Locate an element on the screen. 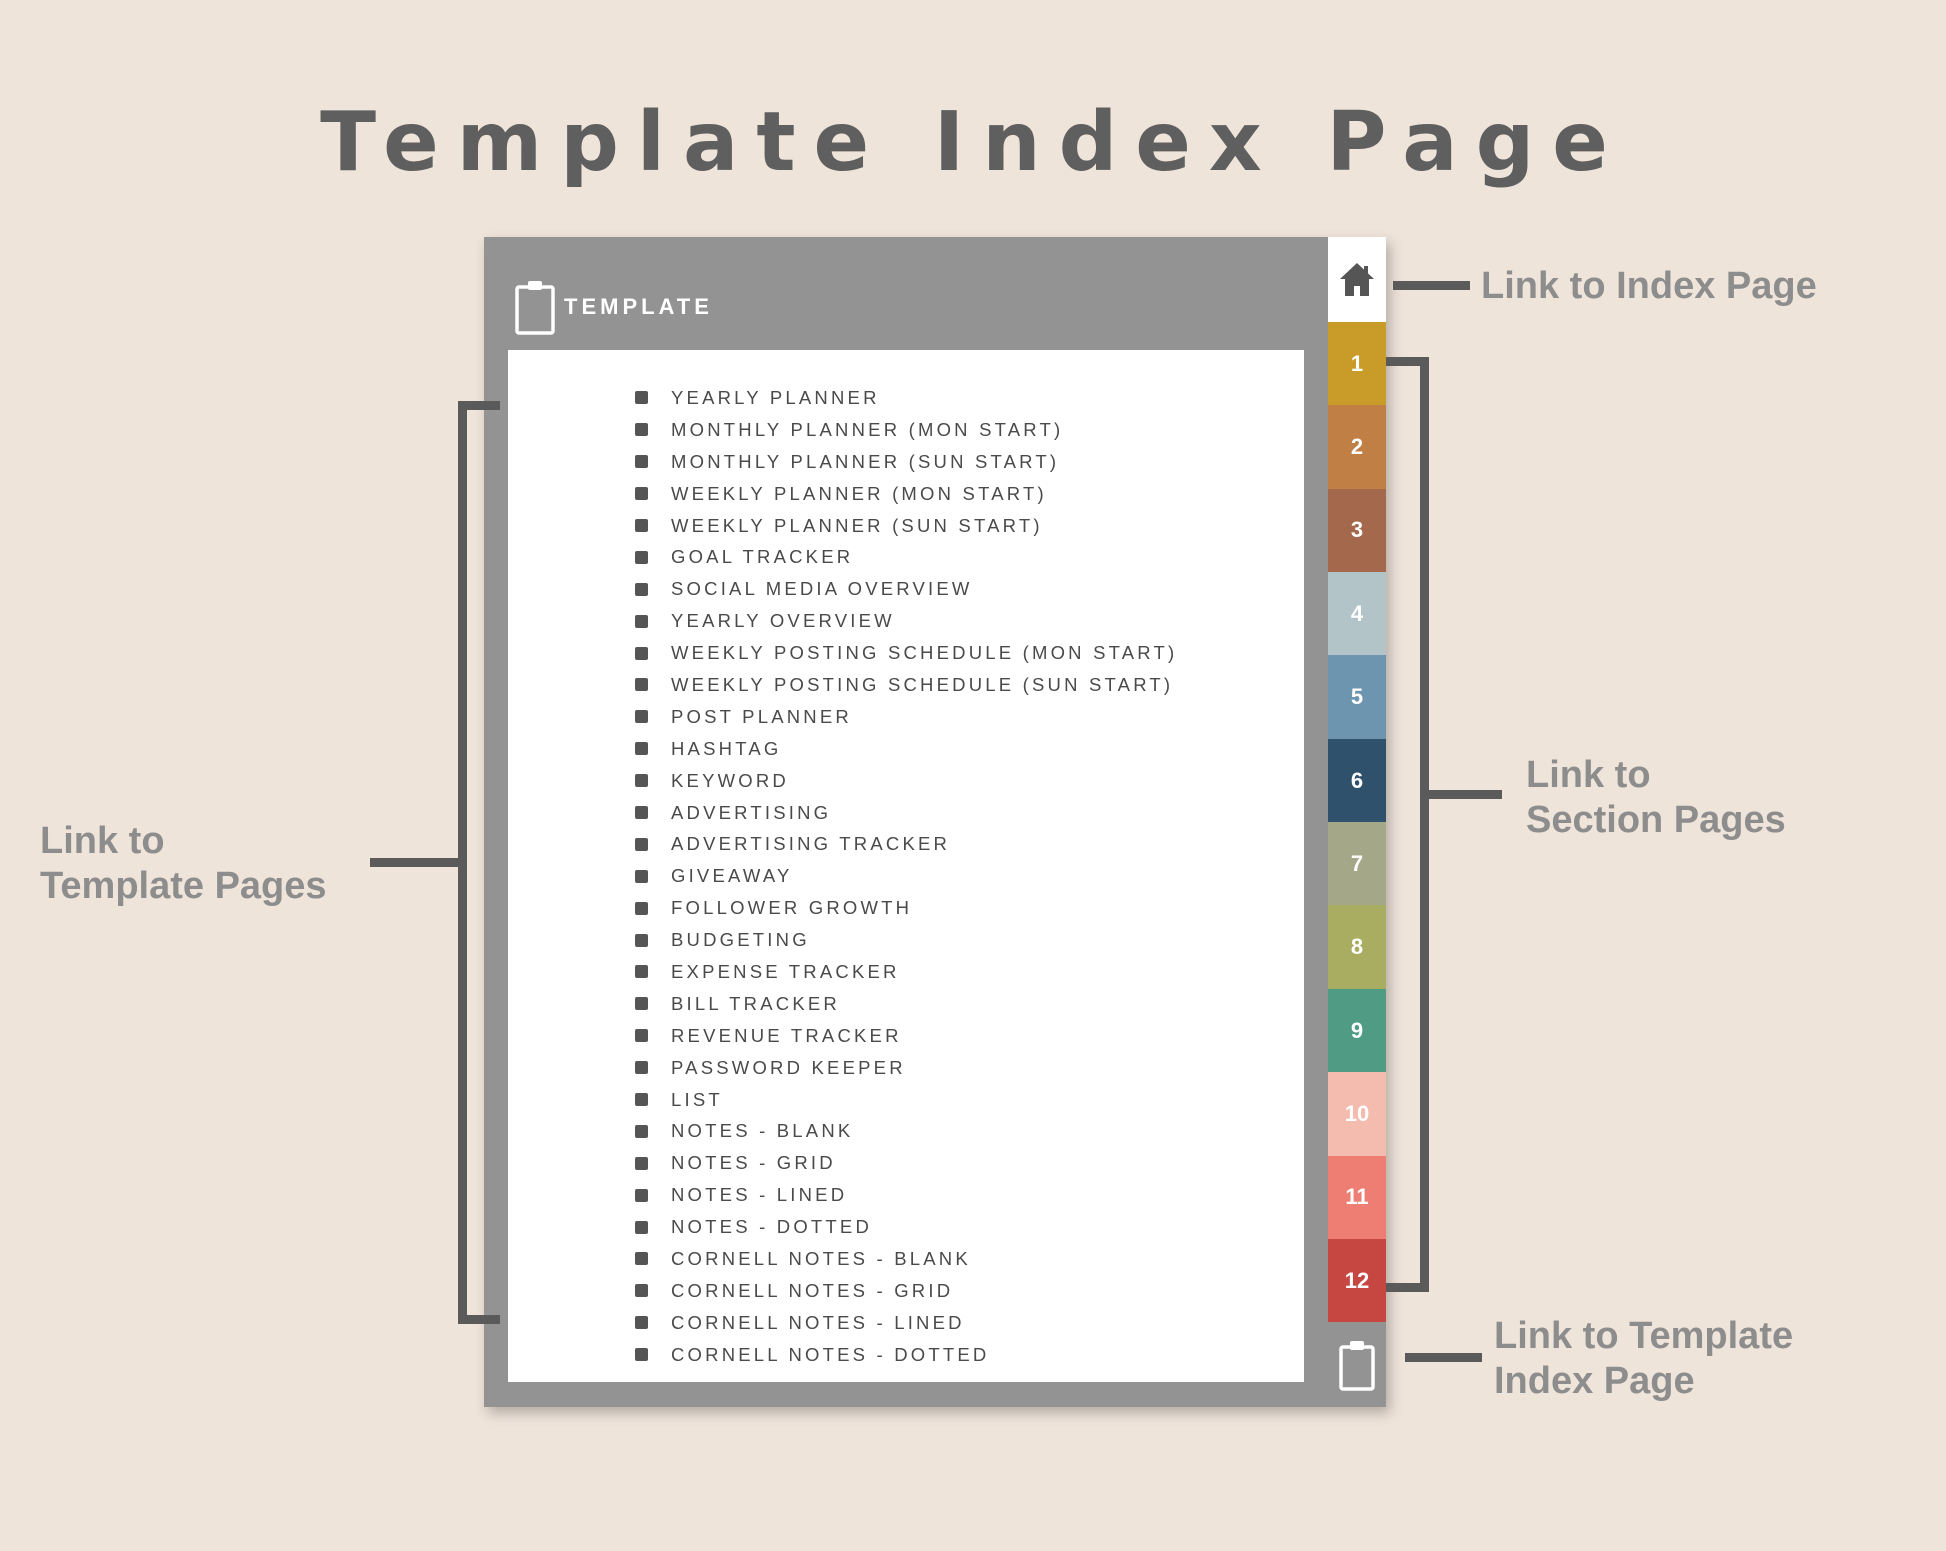 This screenshot has height=1551, width=1946. template-link-item: NOTES - DOTTED is located at coordinates (842, 1227).